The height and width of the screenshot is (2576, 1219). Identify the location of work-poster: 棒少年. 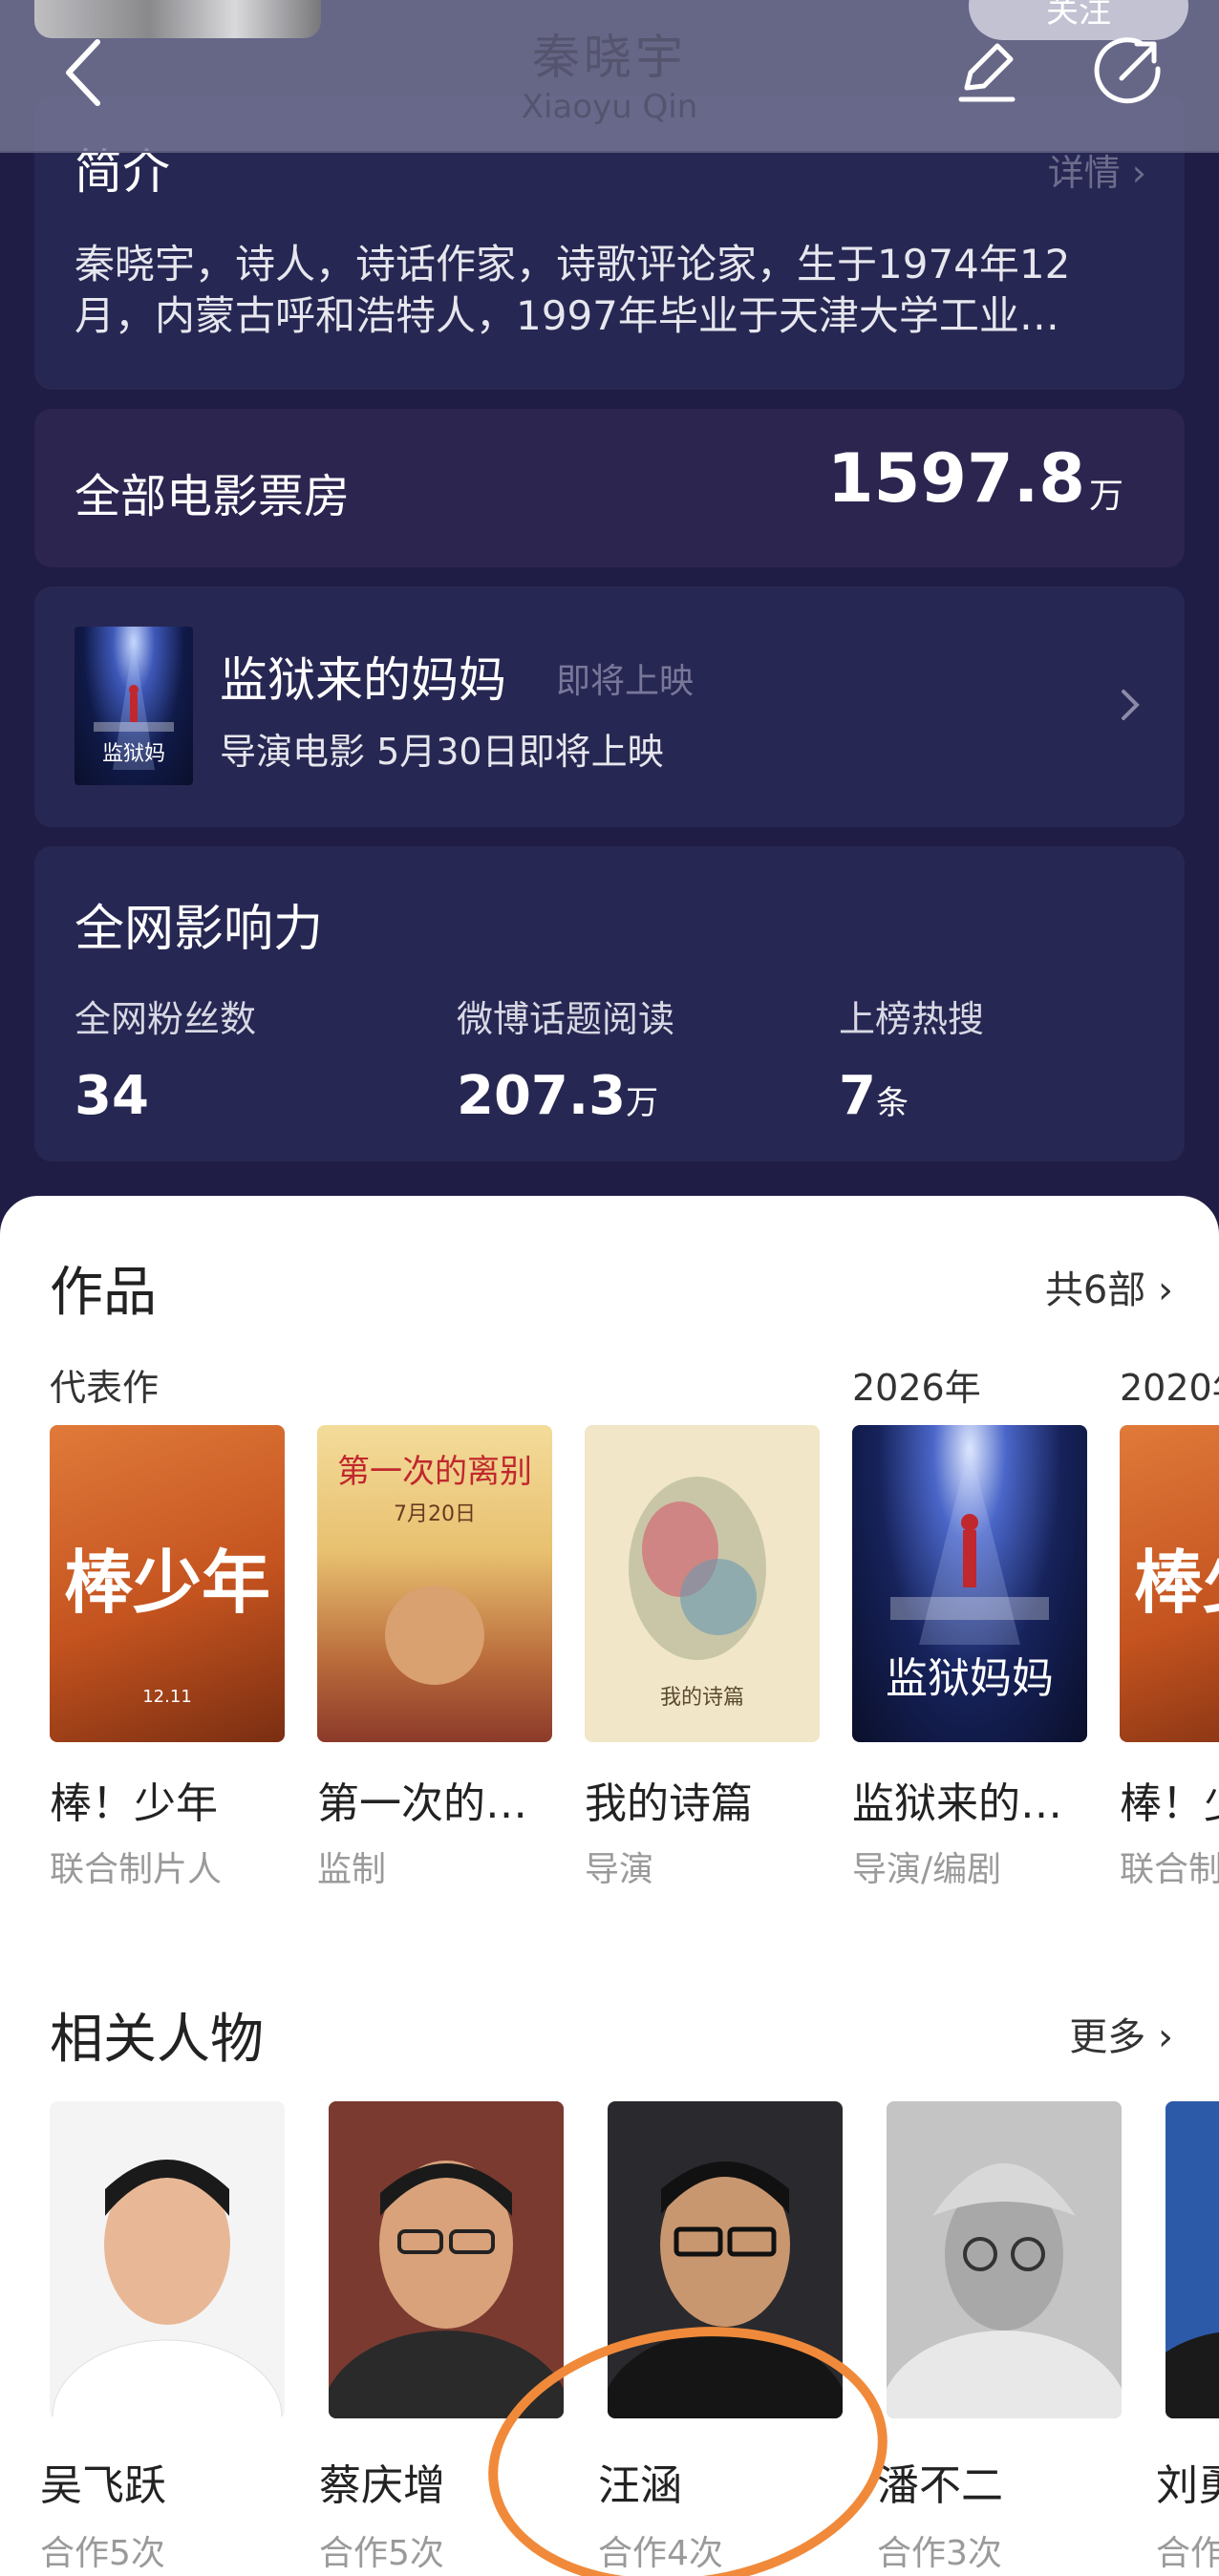
(1169, 1583).